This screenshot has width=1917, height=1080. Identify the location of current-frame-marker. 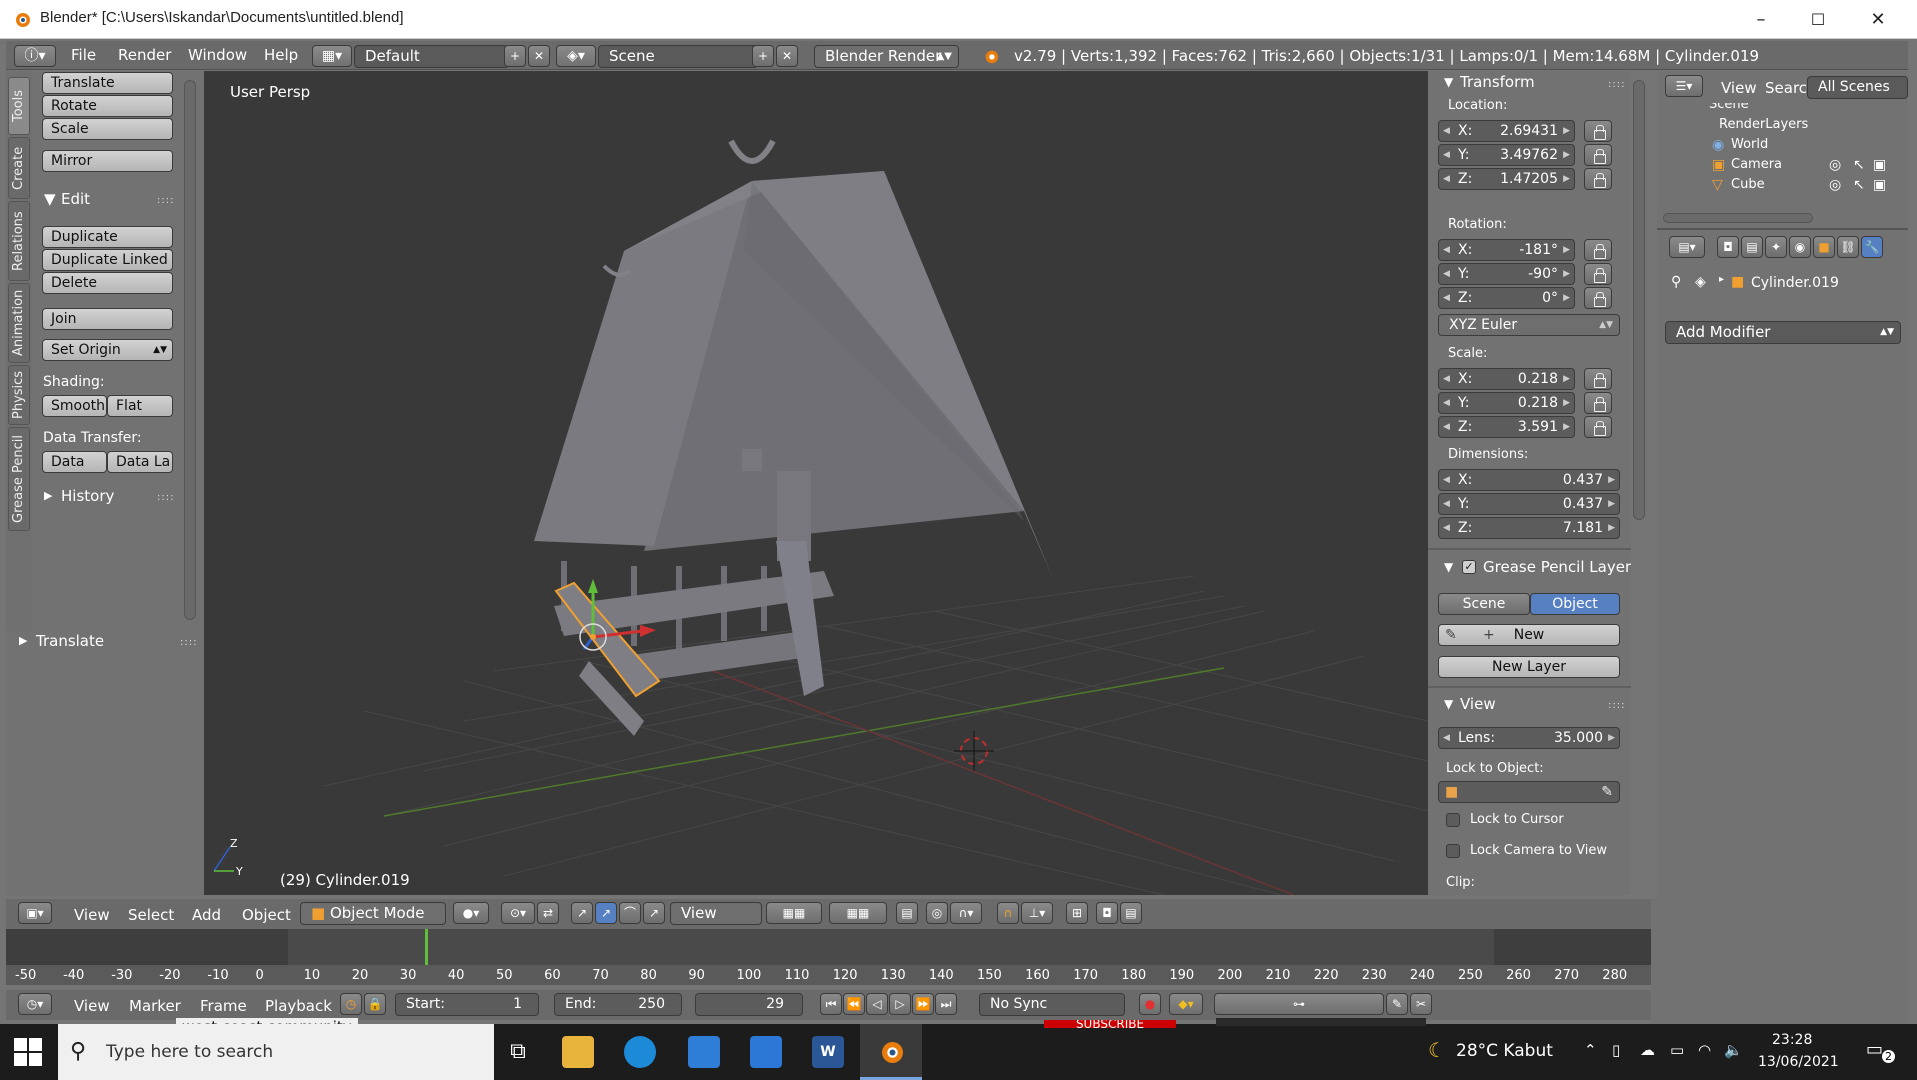
(426, 947).